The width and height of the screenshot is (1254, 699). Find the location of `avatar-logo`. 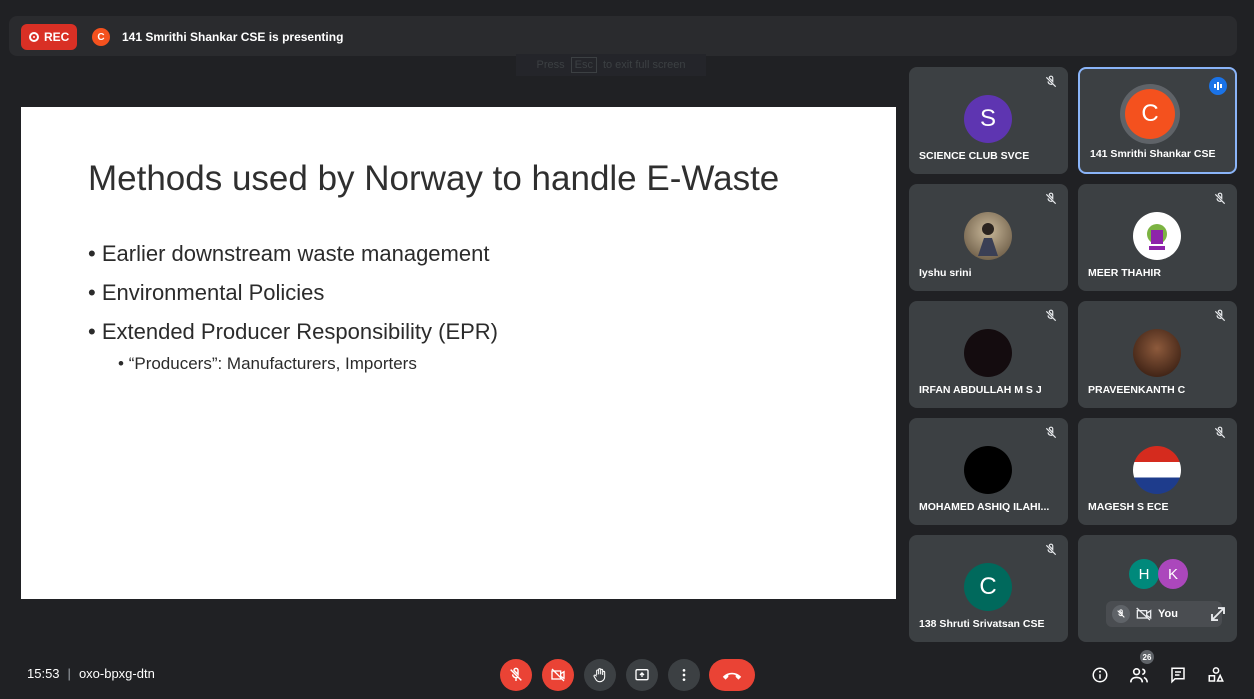

avatar-logo is located at coordinates (1157, 236).